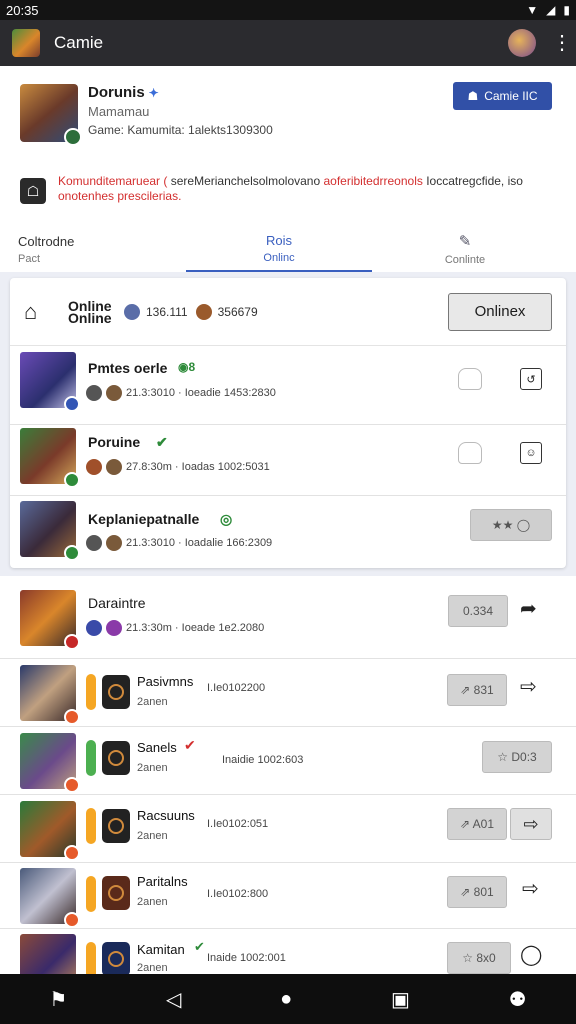  I want to click on score-button: ⇗ 831, so click(477, 690).